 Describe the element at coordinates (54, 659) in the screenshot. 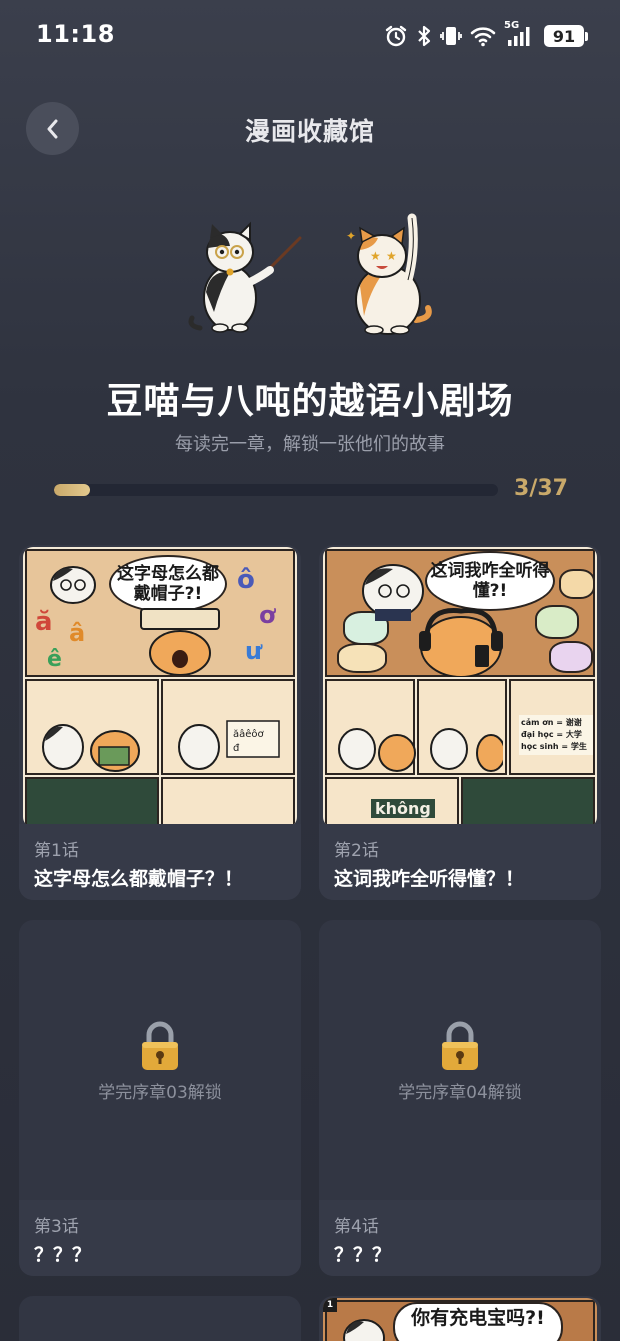

I see `comic-letter: ê` at that location.